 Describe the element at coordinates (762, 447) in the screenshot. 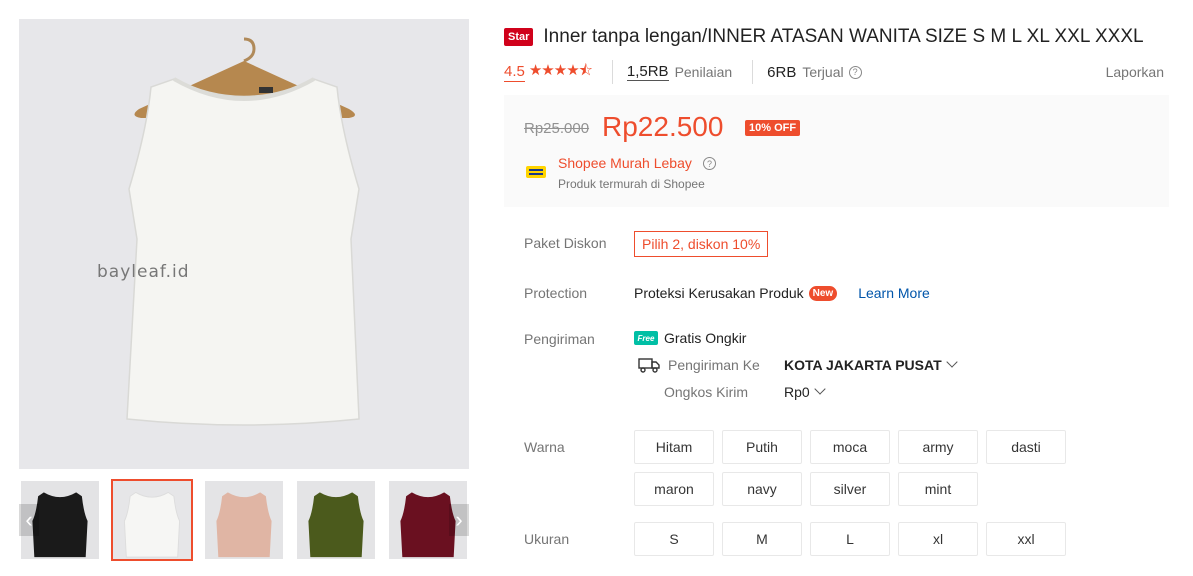

I see `color-option-putih: Putih` at that location.